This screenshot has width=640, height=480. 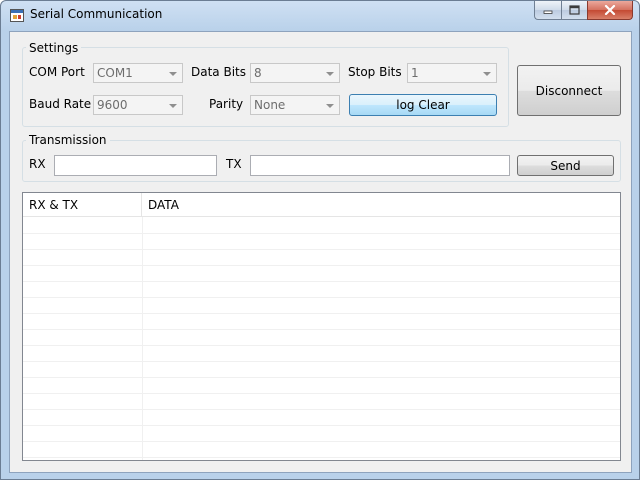 What do you see at coordinates (258, 73) in the screenshot?
I see `data-bits-value: 8` at bounding box center [258, 73].